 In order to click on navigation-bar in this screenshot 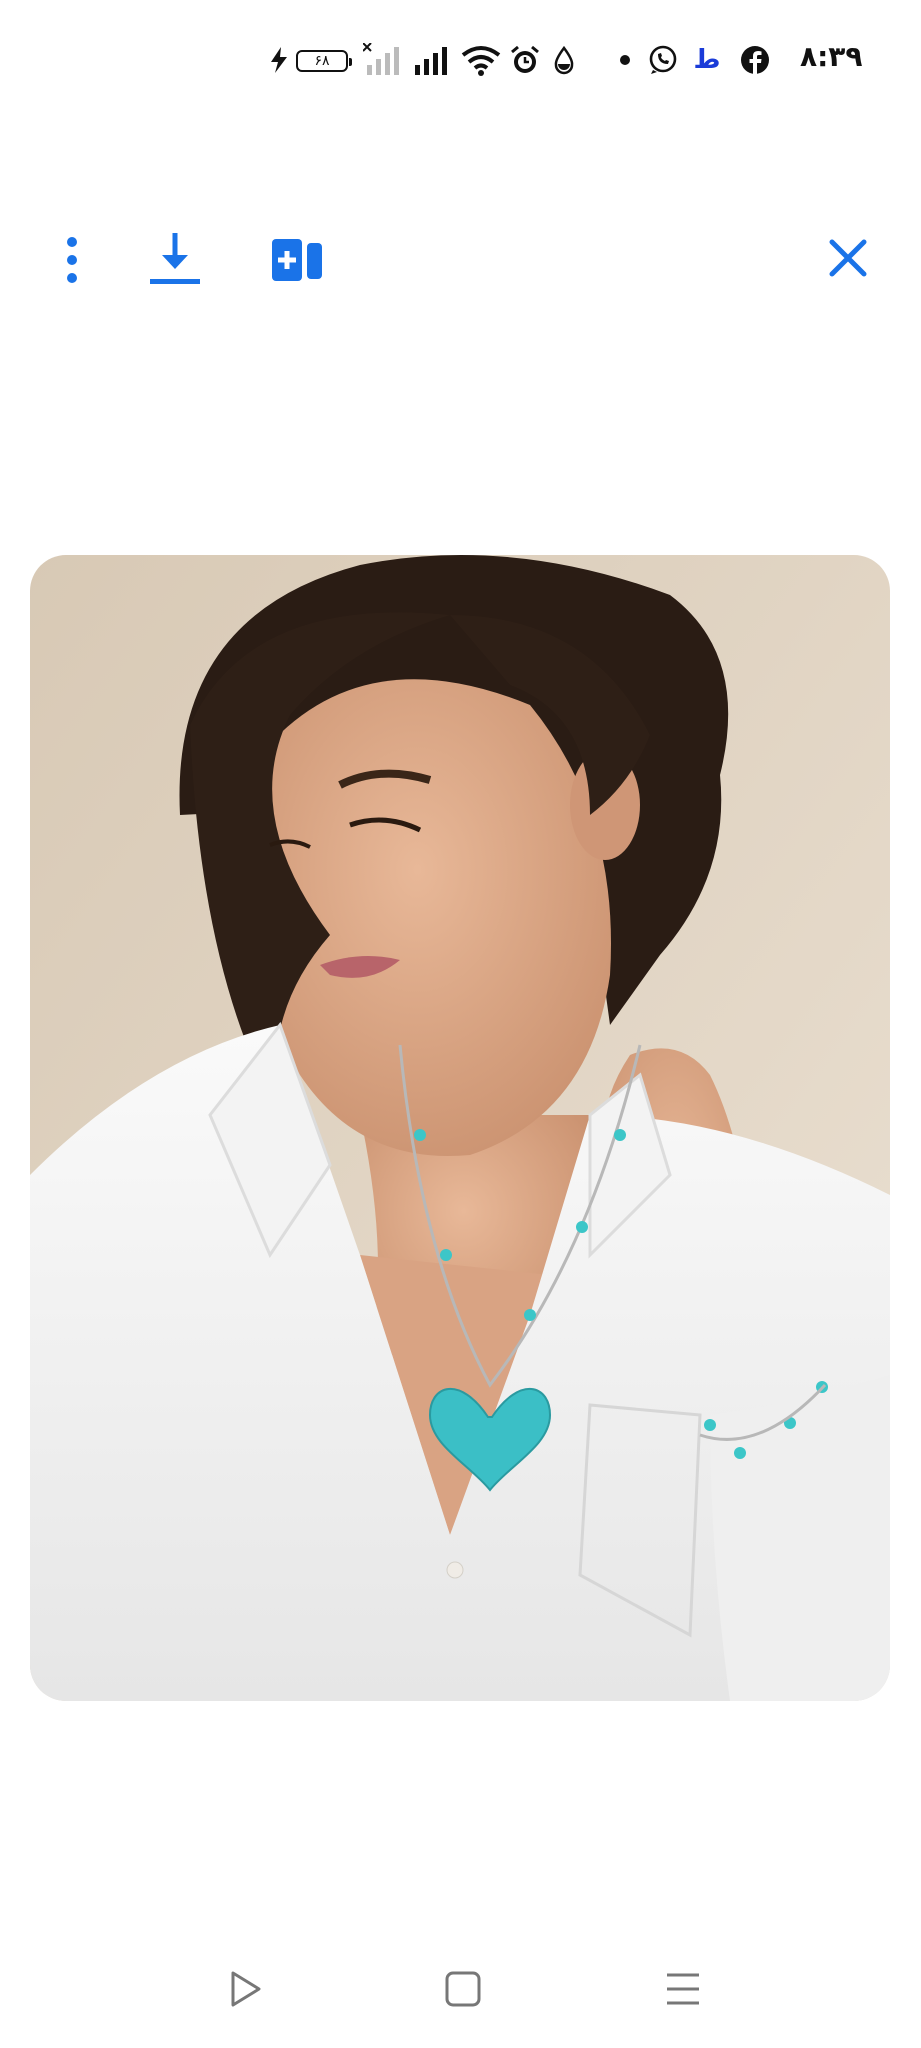, I will do `click(460, 1994)`.